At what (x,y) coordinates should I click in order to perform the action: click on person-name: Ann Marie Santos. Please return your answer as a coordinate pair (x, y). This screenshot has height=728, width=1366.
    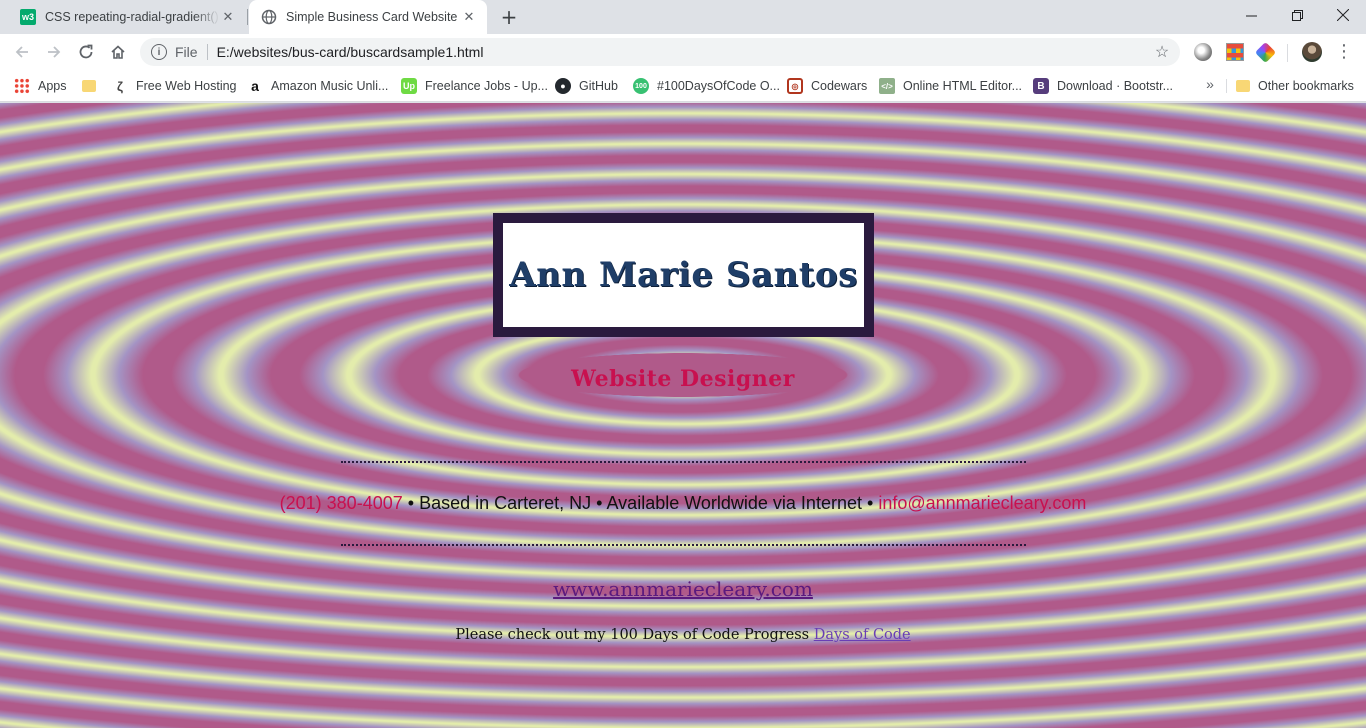
    Looking at the image, I should click on (683, 275).